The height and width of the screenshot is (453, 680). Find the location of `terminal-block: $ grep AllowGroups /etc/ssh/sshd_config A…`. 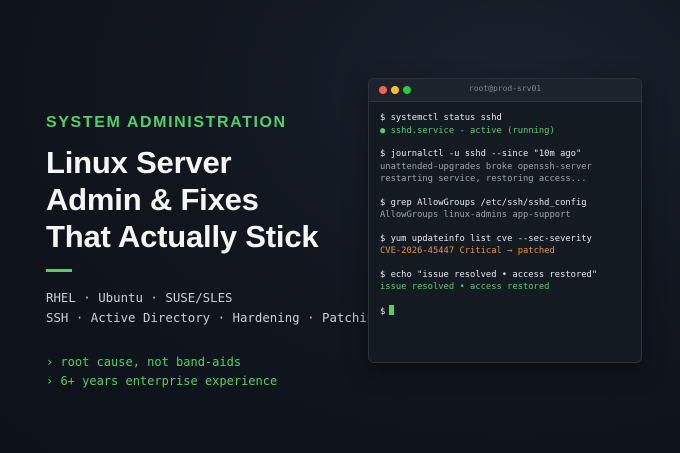

terminal-block: $ grep AllowGroups /etc/ssh/sshd_config A… is located at coordinates (505, 209).